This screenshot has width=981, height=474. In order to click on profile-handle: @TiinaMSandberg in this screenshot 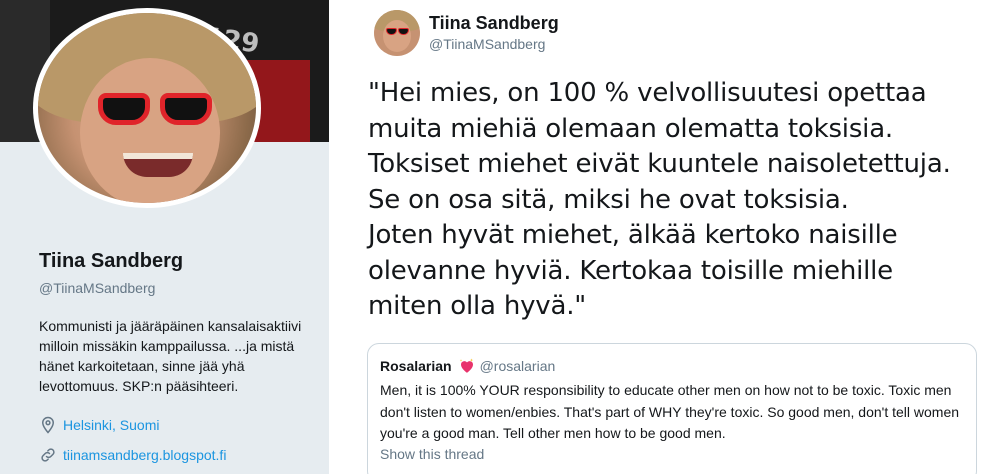, I will do `click(97, 288)`.